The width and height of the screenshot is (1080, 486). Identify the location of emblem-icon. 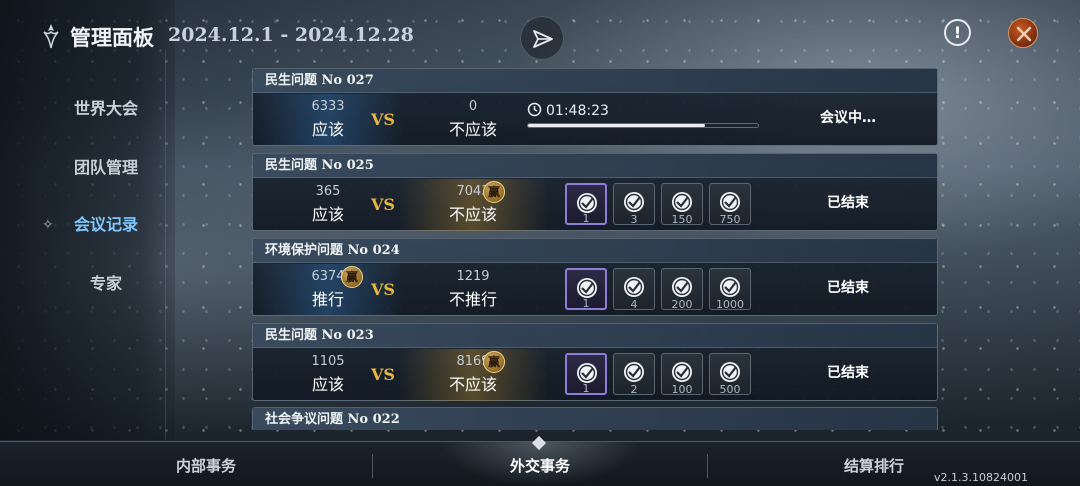
(51, 36).